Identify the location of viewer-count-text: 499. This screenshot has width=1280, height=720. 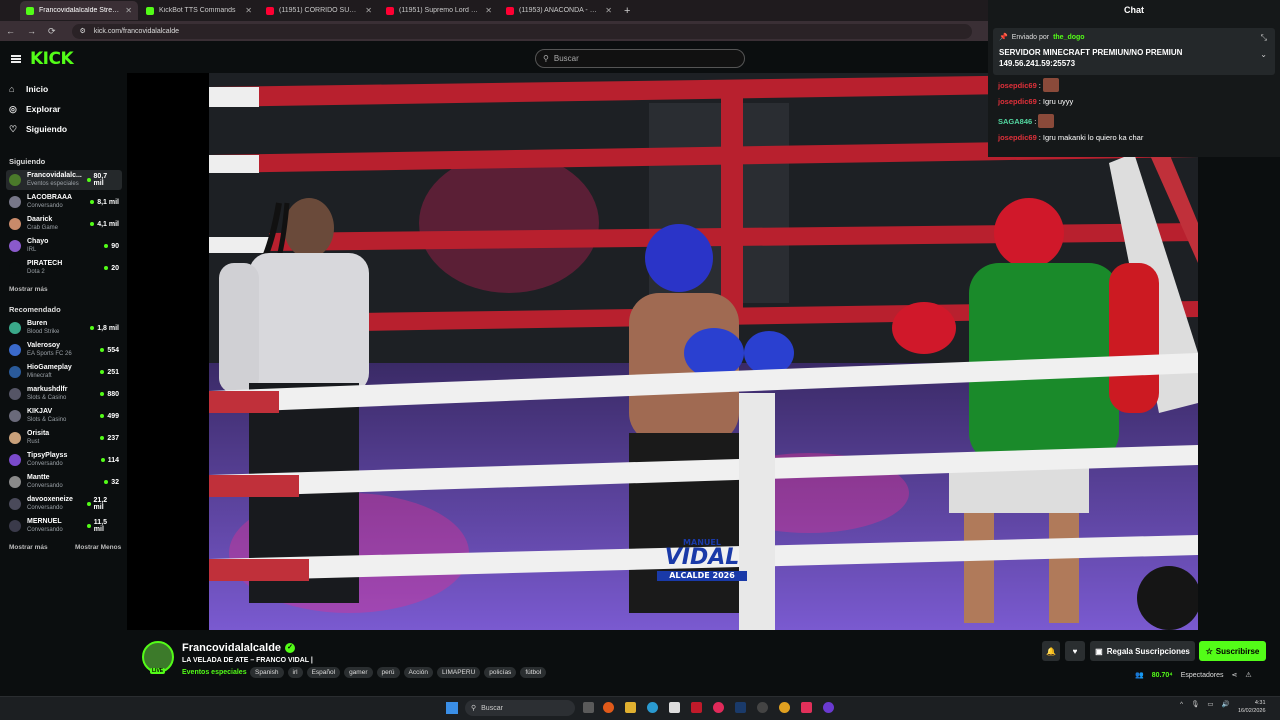
(113, 416).